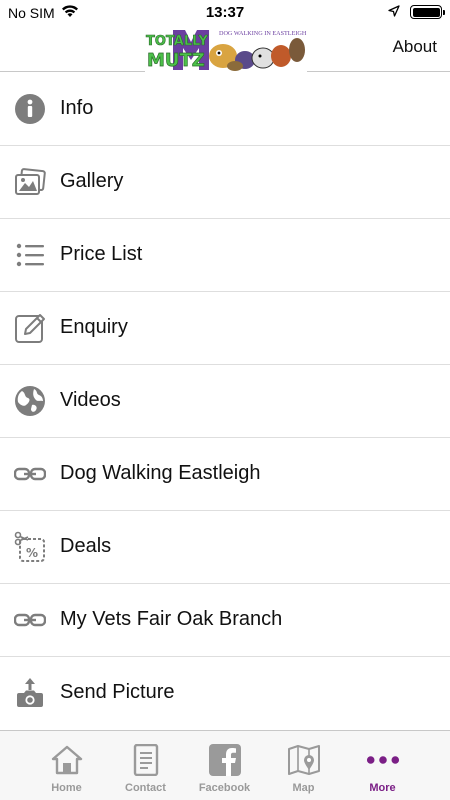  I want to click on tab-map: Map, so click(303, 765).